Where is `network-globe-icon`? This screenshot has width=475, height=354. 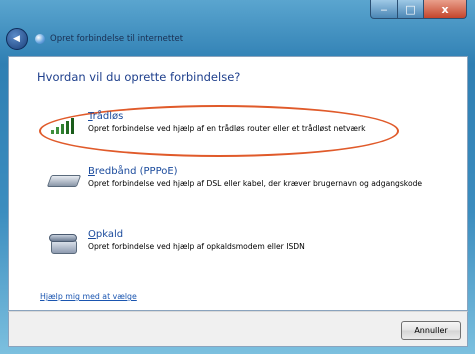
network-globe-icon is located at coordinates (40, 39).